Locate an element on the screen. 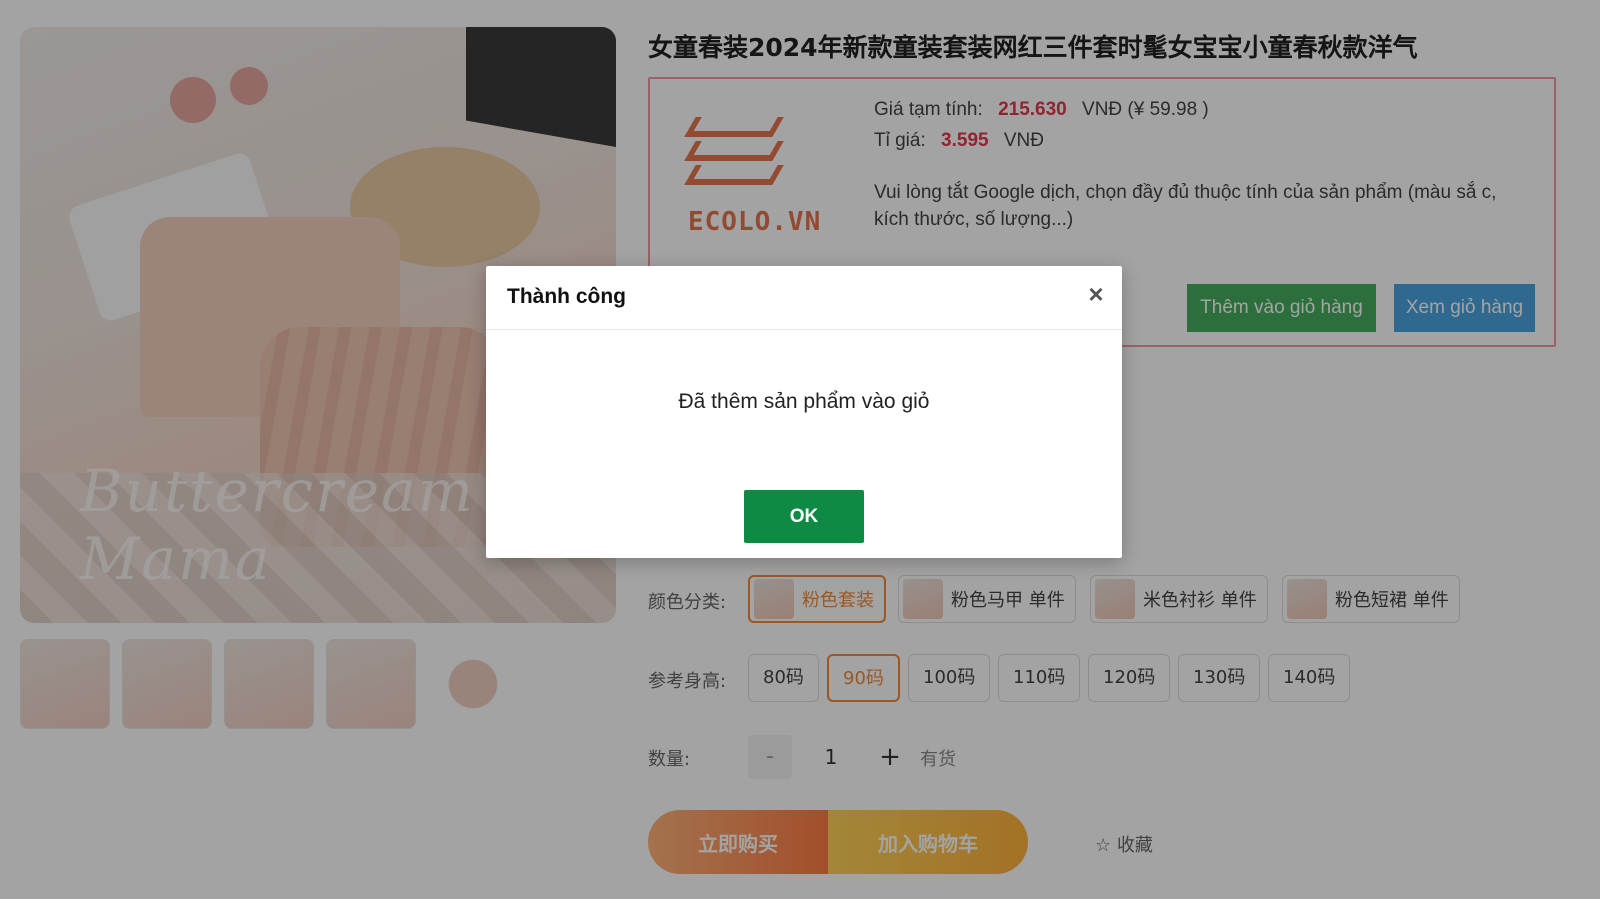 The image size is (1600, 899). dialog-header: Thành công × is located at coordinates (804, 298).